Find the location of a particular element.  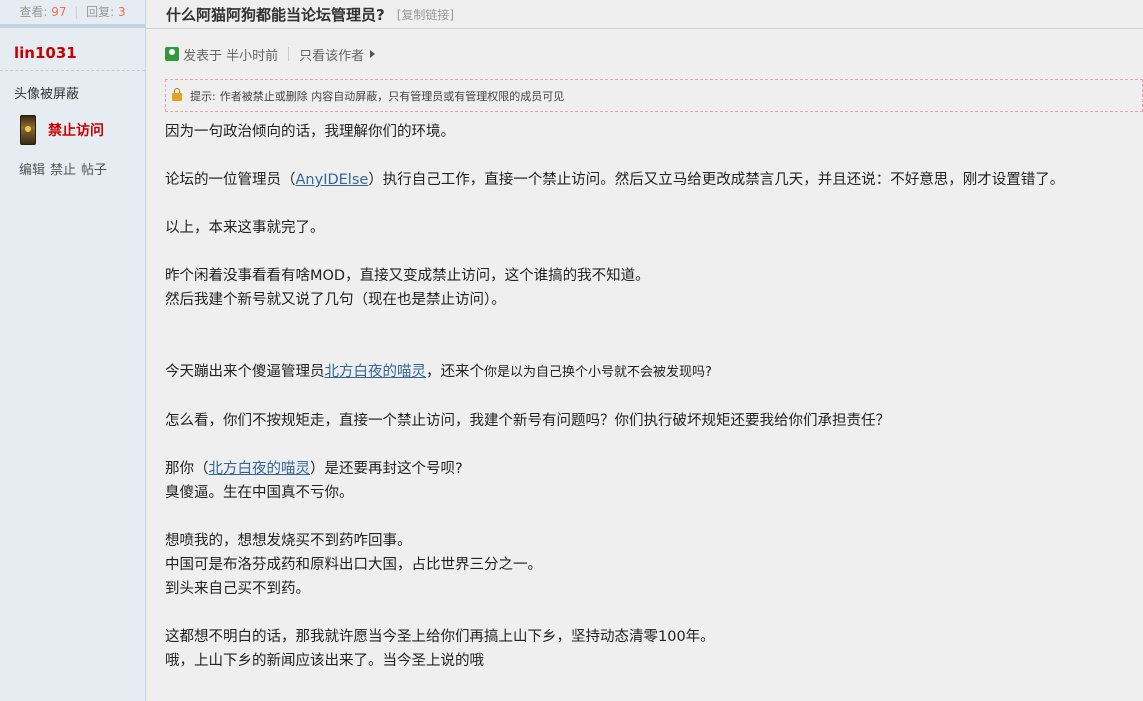

post-paragraph: 那你（北方白夜的喵灵）是还要再封这个号呗? is located at coordinates (654, 469).